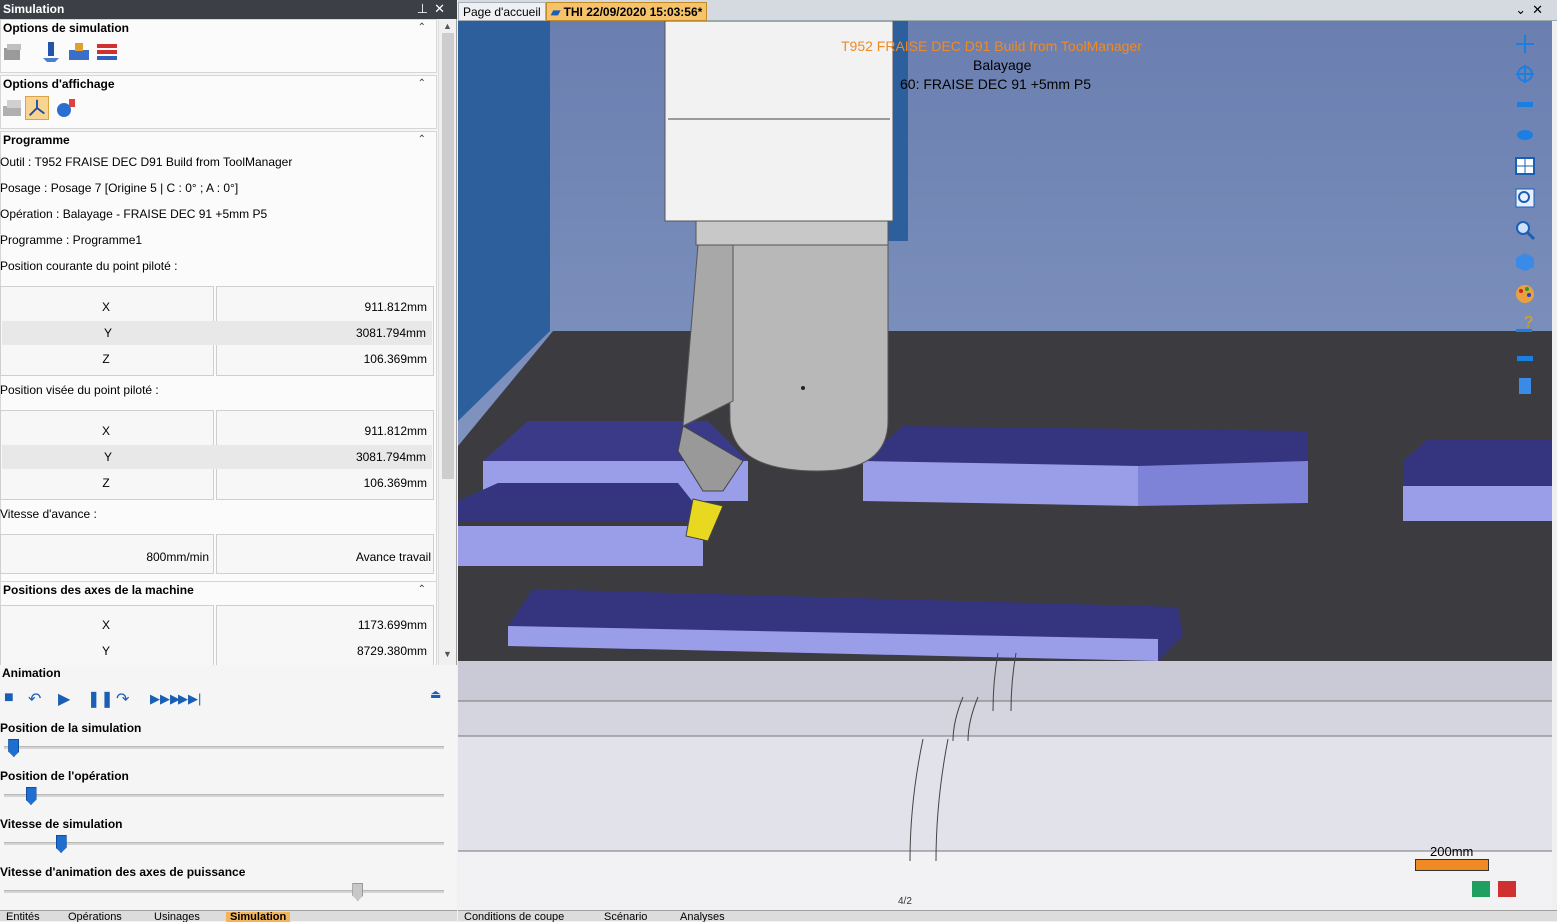 The height and width of the screenshot is (922, 1557). What do you see at coordinates (13, 108) in the screenshot?
I see `stock-icon` at bounding box center [13, 108].